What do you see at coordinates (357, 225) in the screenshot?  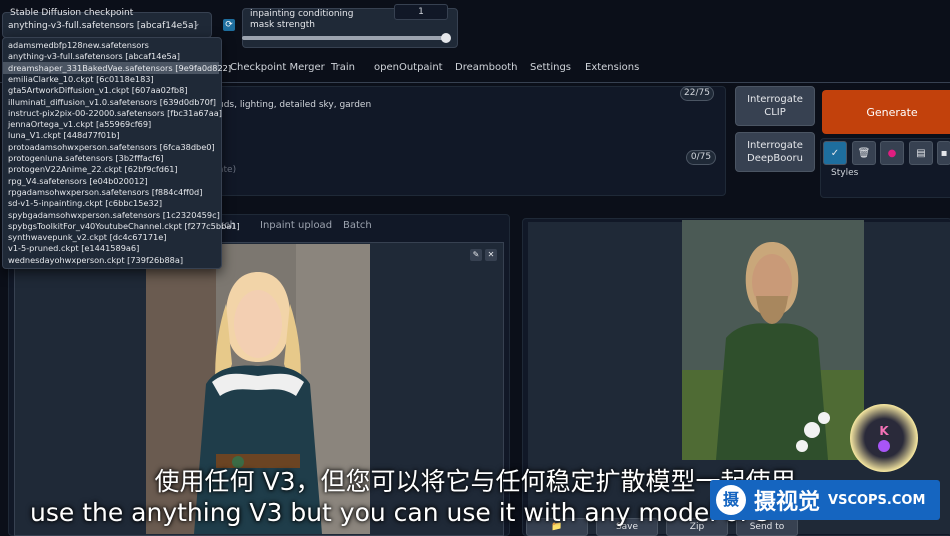 I see `tab-batch: Batch` at bounding box center [357, 225].